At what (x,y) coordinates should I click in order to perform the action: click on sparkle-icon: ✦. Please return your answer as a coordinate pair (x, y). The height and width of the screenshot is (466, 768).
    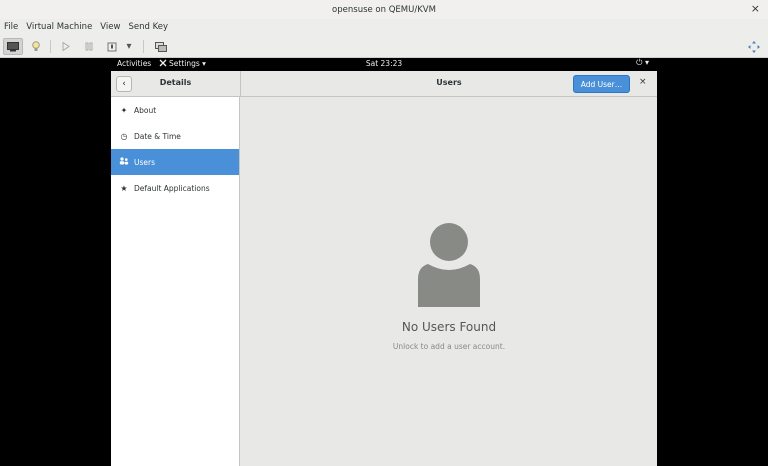
    Looking at the image, I should click on (124, 110).